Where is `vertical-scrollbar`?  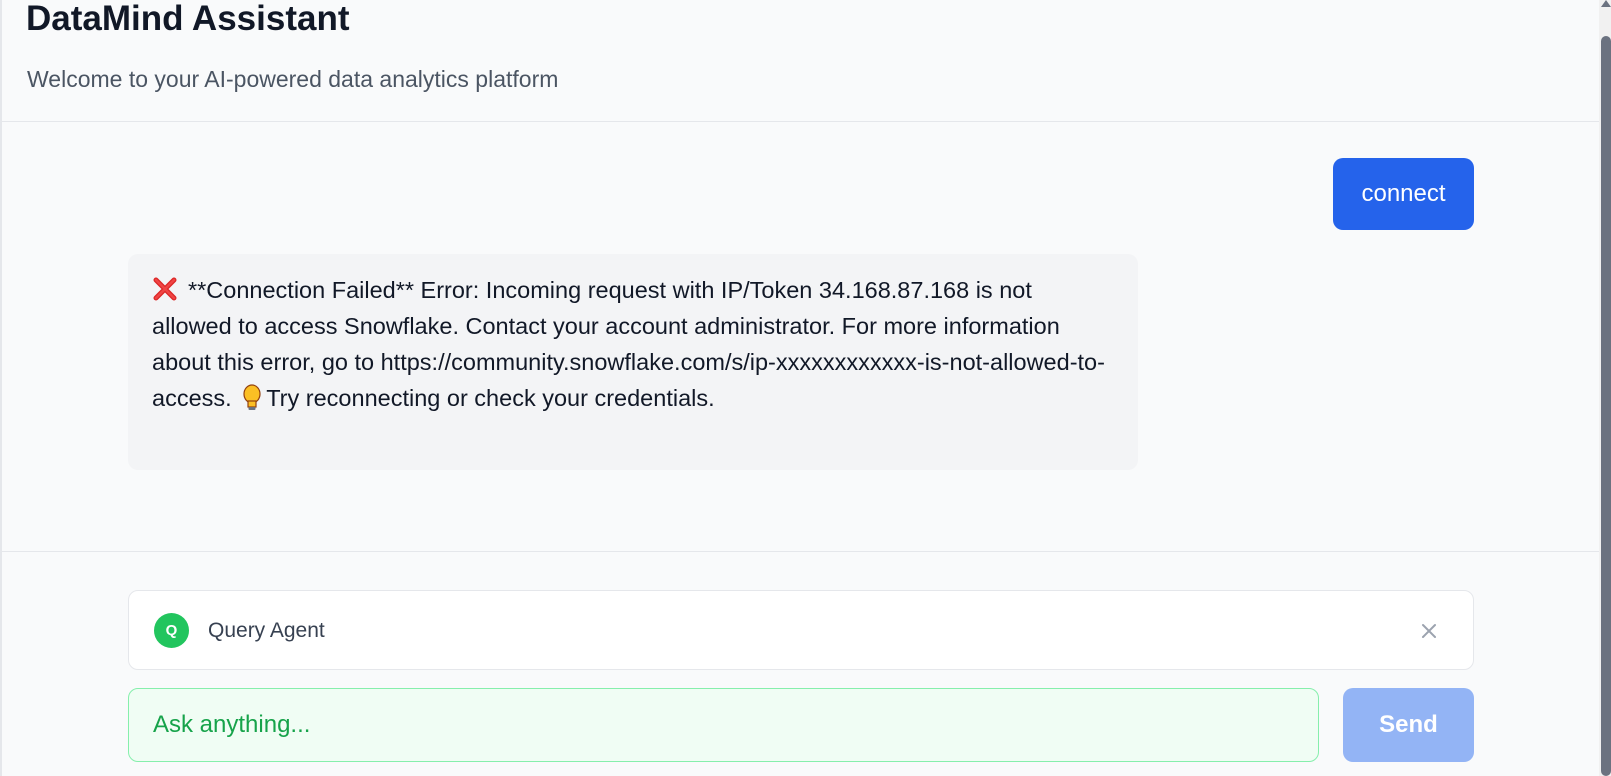
vertical-scrollbar is located at coordinates (1605, 388).